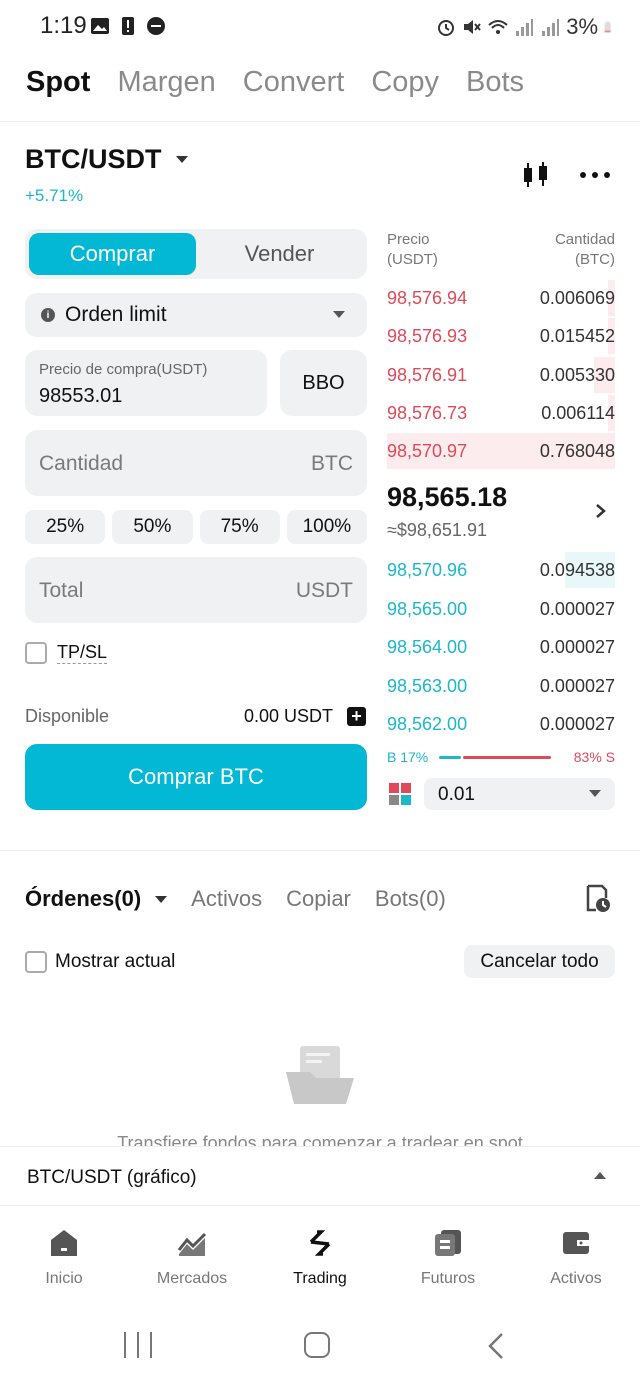  I want to click on notification-icons, so click(128, 26).